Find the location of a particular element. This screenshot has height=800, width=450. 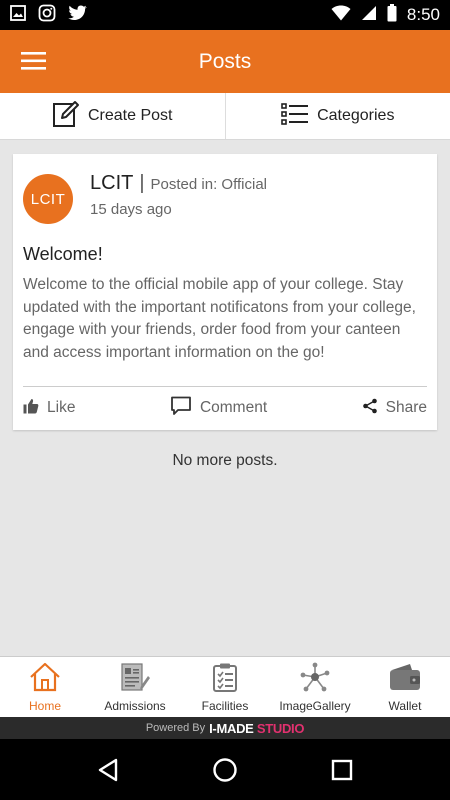

status-bar: 8:50 is located at coordinates (225, 15).